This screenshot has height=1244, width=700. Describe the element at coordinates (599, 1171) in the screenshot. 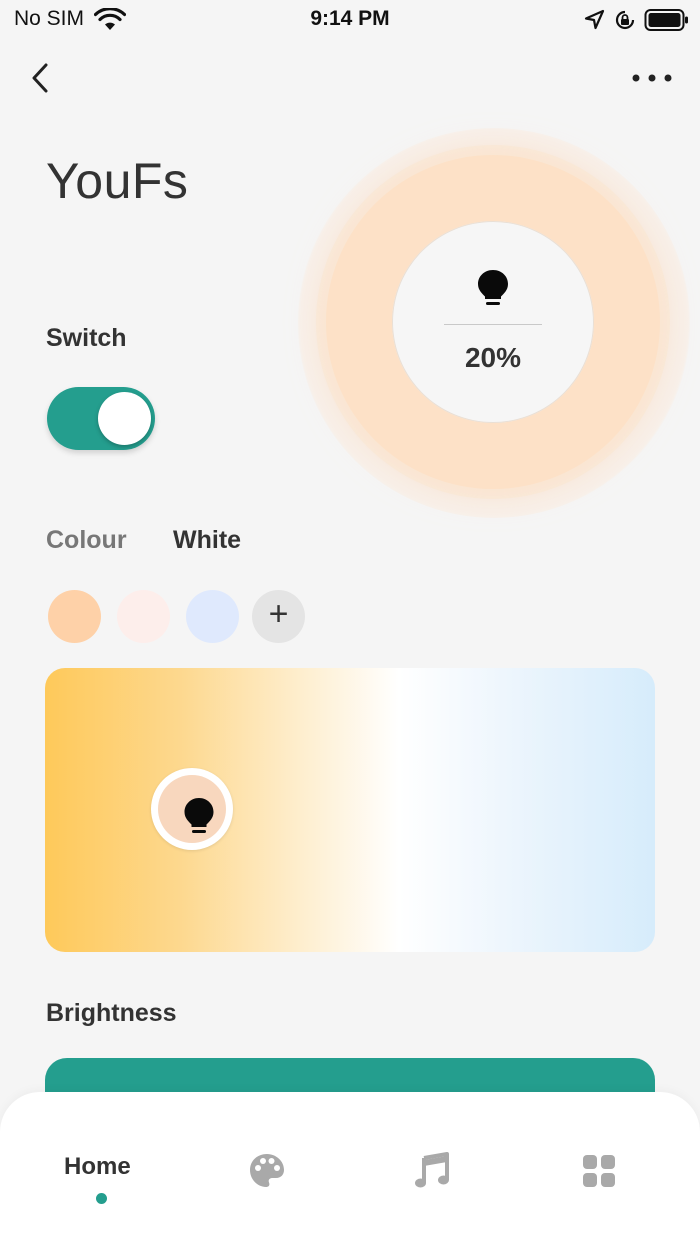

I see `grid-icon` at that location.